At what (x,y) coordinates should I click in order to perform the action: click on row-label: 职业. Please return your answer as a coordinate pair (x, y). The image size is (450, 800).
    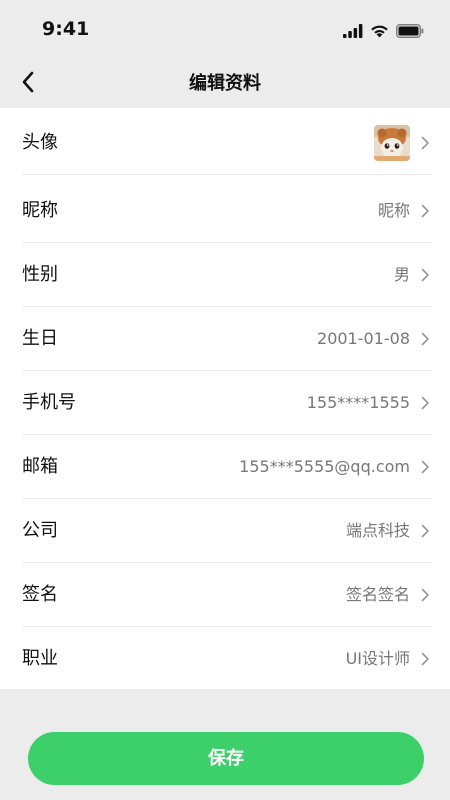
    Looking at the image, I should click on (40, 658).